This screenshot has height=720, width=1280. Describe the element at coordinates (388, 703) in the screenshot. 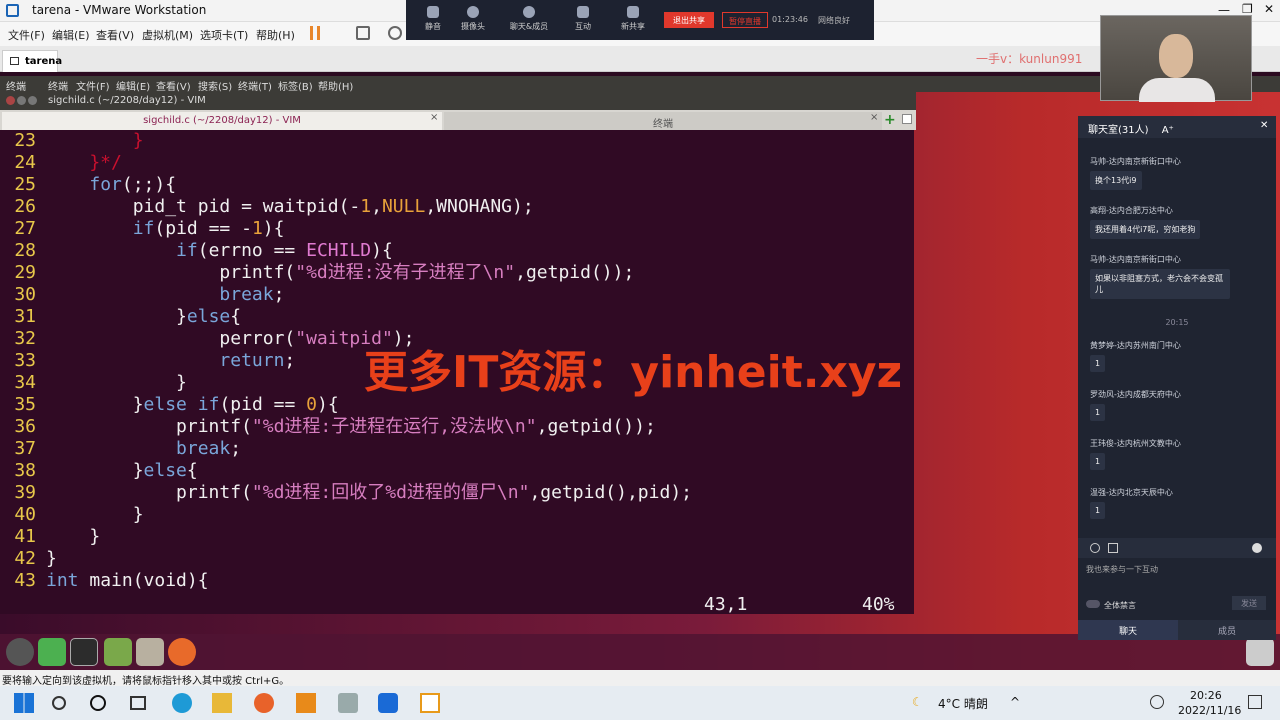

I see `app-p-icon` at that location.